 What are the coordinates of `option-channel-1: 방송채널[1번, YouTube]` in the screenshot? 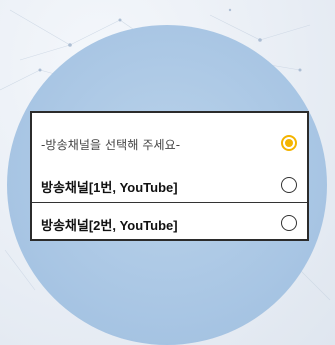 It's located at (169, 185).